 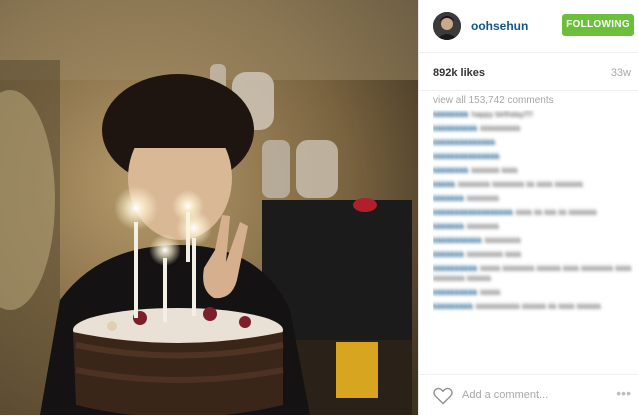 What do you see at coordinates (502, 114) in the screenshot?
I see `comment-text: happy birthday!!!!` at bounding box center [502, 114].